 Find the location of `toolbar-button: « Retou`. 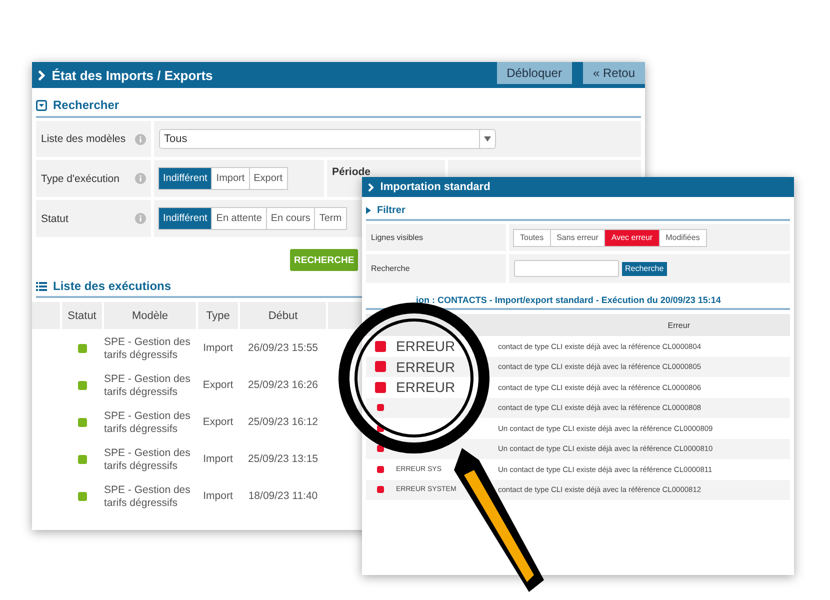

toolbar-button: « Retou is located at coordinates (613, 73).